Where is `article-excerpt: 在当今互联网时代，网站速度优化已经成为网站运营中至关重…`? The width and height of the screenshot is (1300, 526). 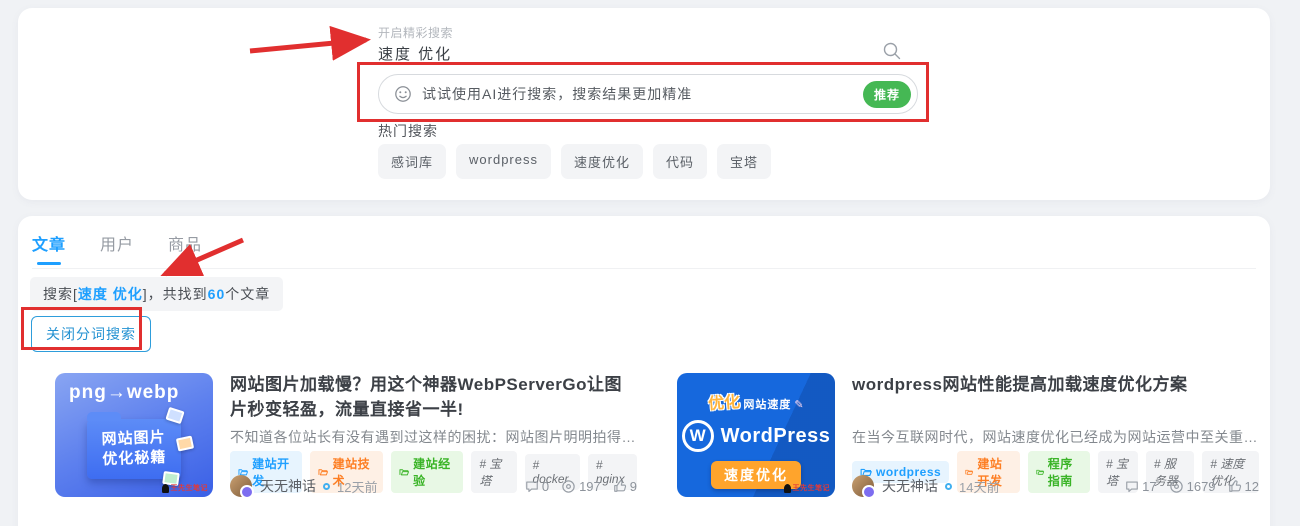 article-excerpt: 在当今互联网时代，网站速度优化已经成为网站运营中至关重… is located at coordinates (1055, 437).